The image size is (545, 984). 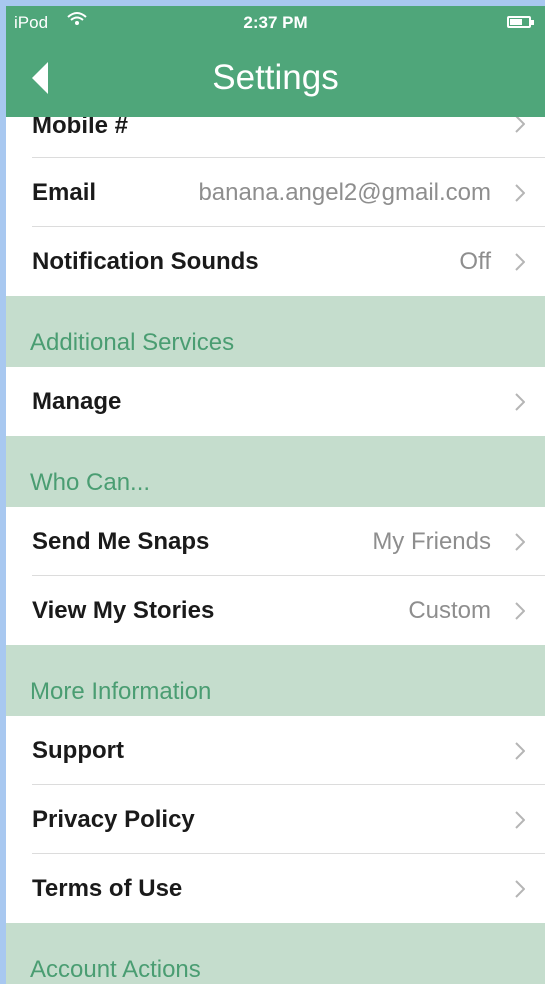 I want to click on status-time: 2:37 PM, so click(x=275, y=22).